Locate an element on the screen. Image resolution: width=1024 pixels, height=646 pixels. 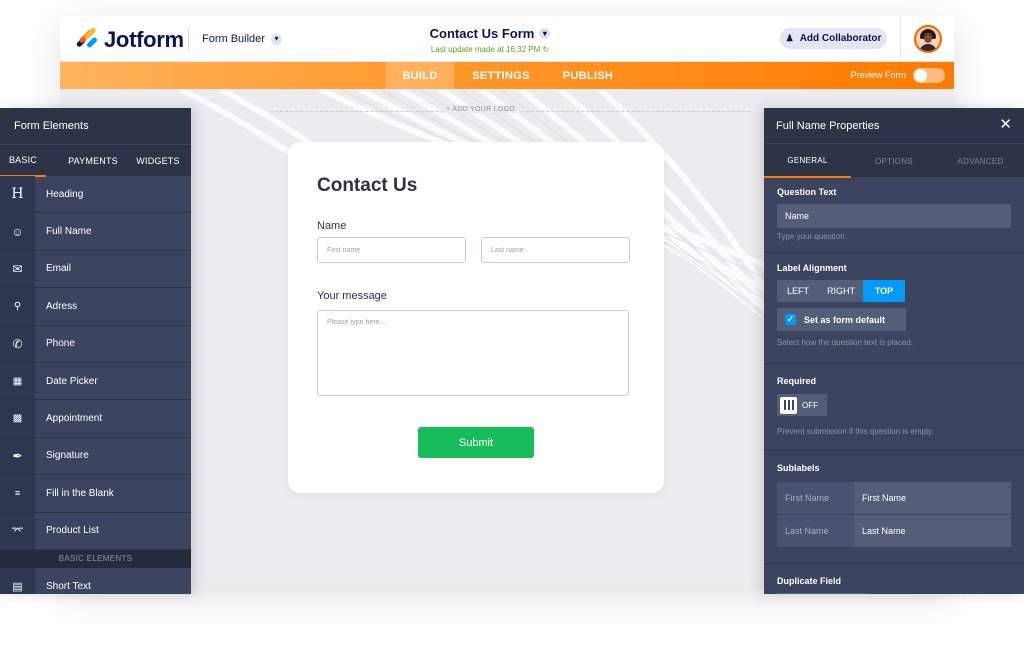
sublabels-title: Sublabels is located at coordinates (798, 468).